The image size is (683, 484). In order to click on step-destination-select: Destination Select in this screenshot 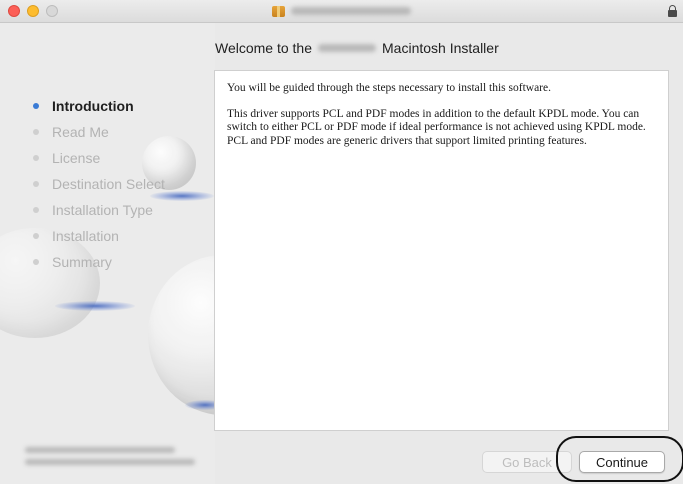, I will do `click(82, 184)`.